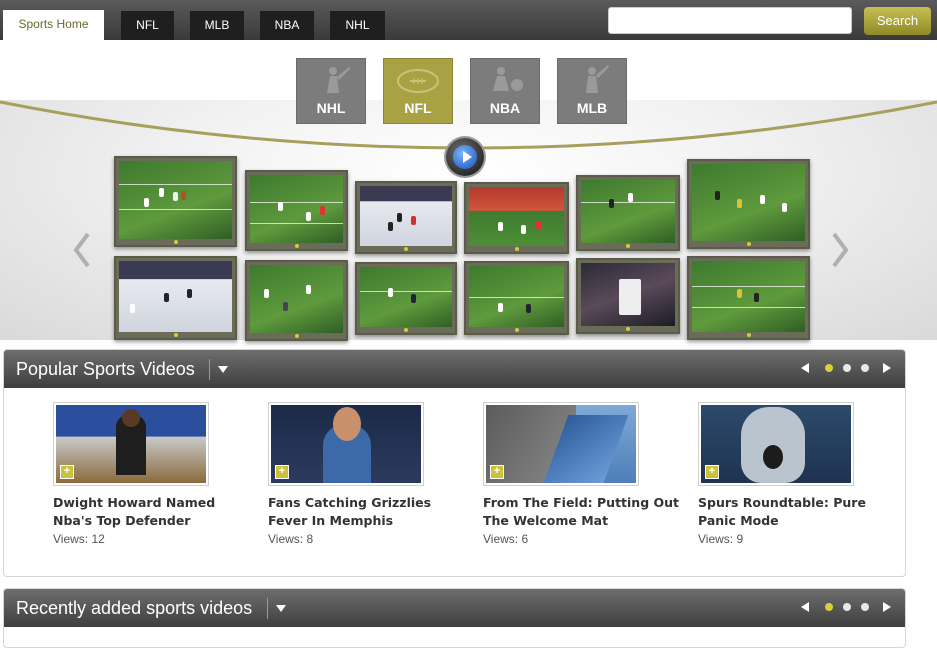 The width and height of the screenshot is (937, 648). What do you see at coordinates (592, 108) in the screenshot?
I see `sport-tile-label: MLB` at bounding box center [592, 108].